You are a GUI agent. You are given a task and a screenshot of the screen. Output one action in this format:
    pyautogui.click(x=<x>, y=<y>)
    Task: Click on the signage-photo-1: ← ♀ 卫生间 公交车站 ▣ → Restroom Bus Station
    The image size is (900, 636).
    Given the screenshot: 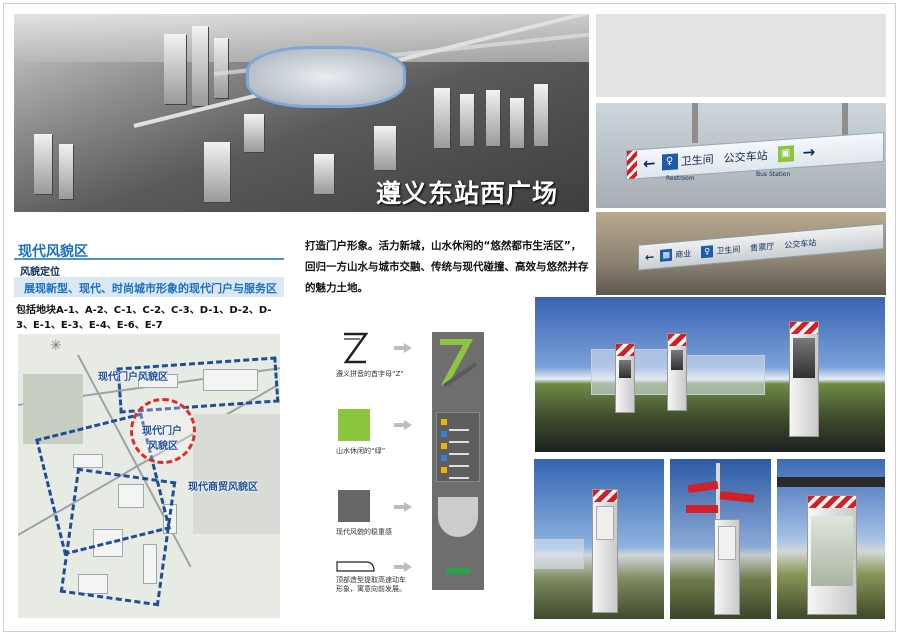 What is the action you would take?
    pyautogui.click(x=741, y=155)
    